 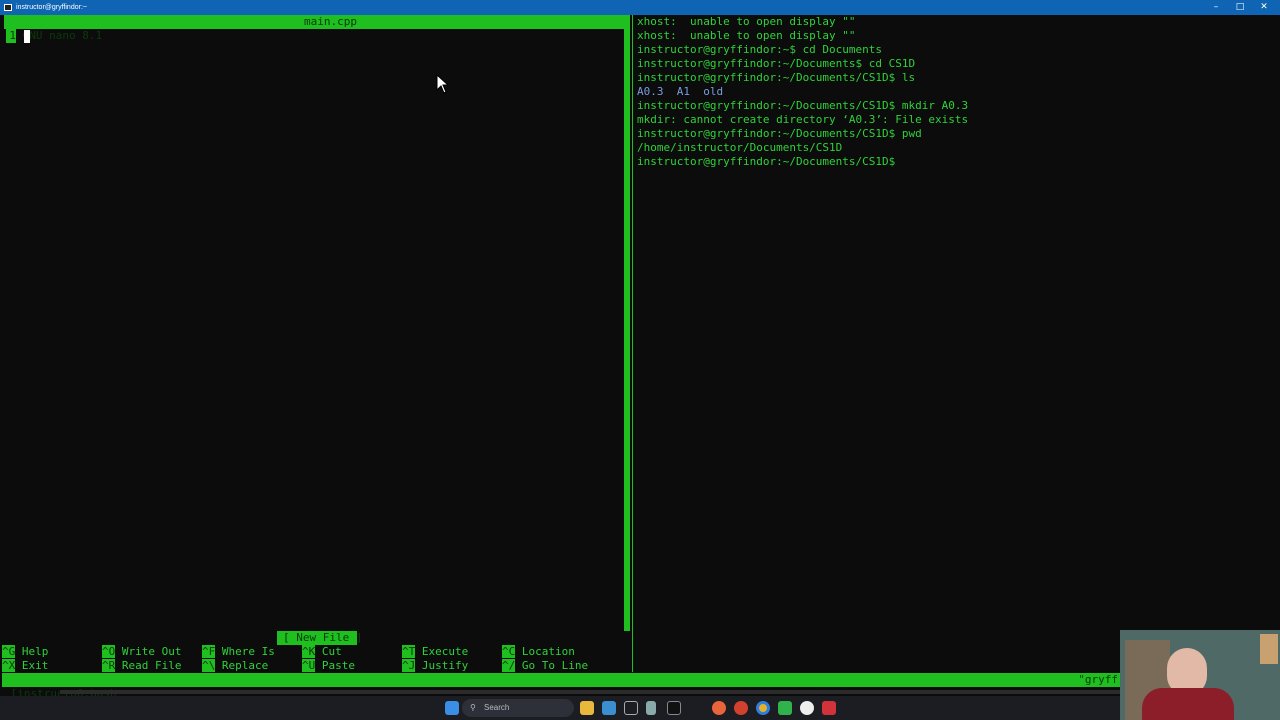 What do you see at coordinates (561, 686) in the screenshot?
I see `tmux-status-bar: [instructo0:bash* "gryff` at bounding box center [561, 686].